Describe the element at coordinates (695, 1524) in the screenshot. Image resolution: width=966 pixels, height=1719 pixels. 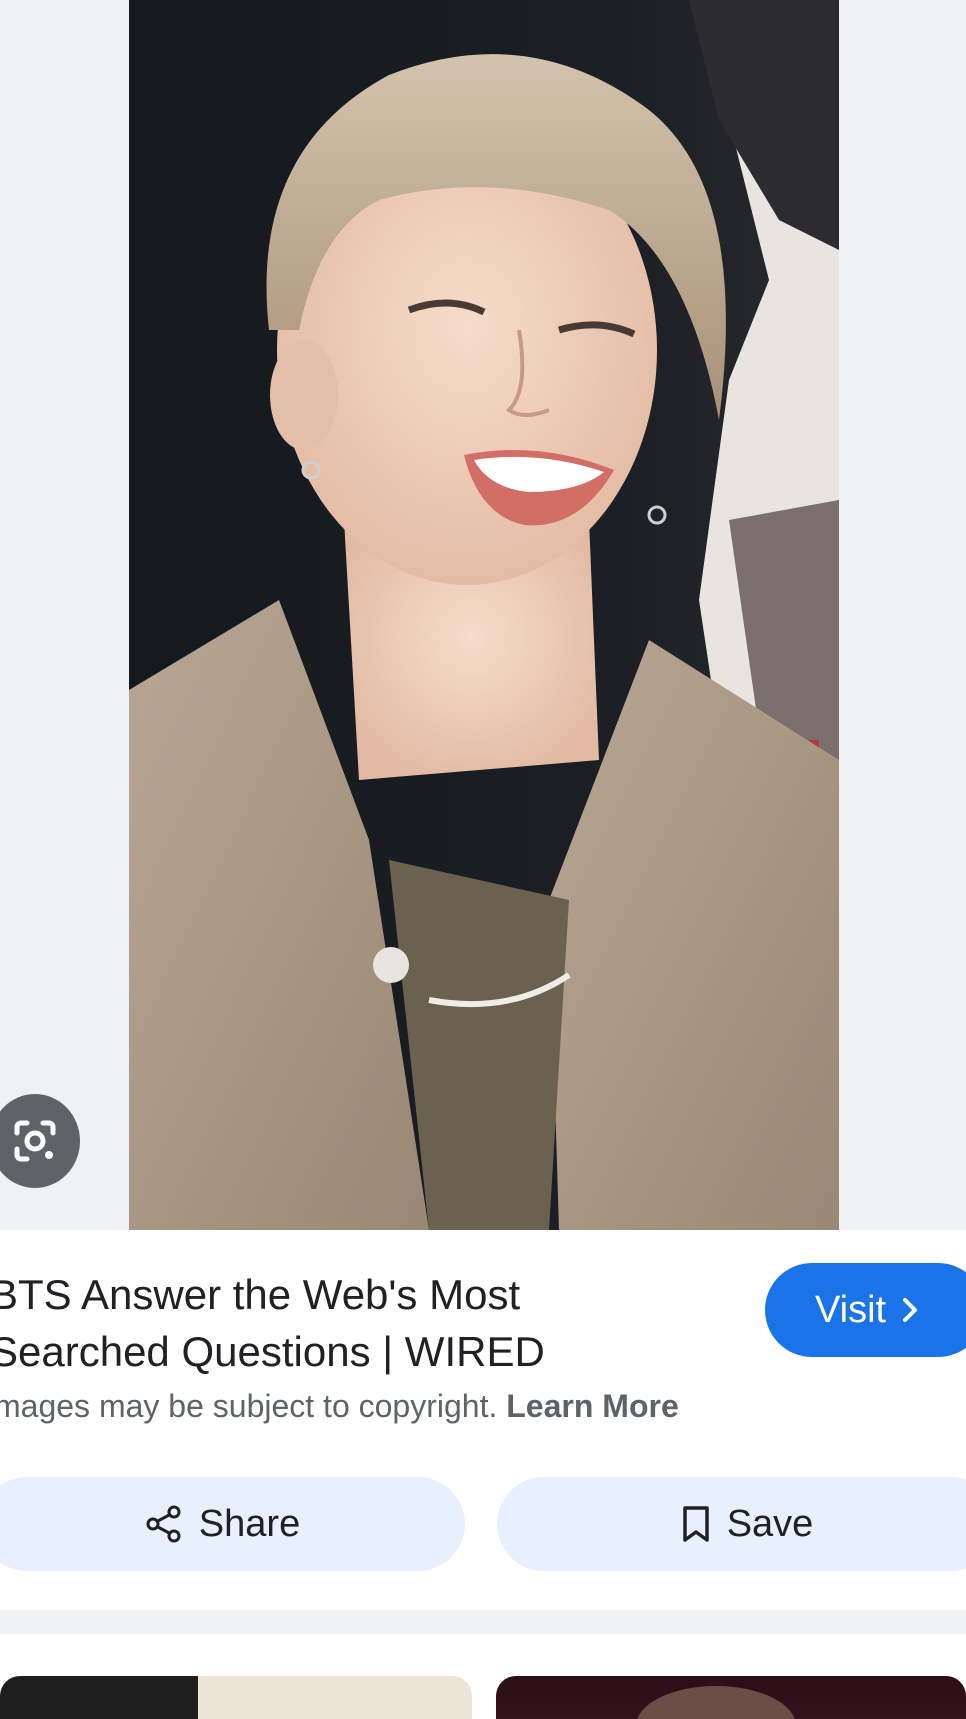
I see `bookmark-icon` at that location.